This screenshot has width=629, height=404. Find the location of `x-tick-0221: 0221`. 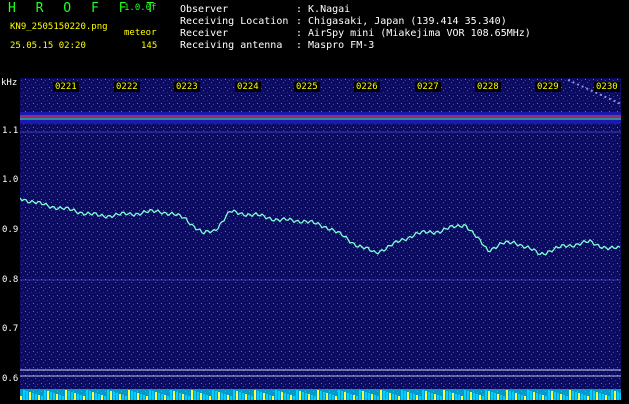

x-tick-0221: 0221 is located at coordinates (66, 87).